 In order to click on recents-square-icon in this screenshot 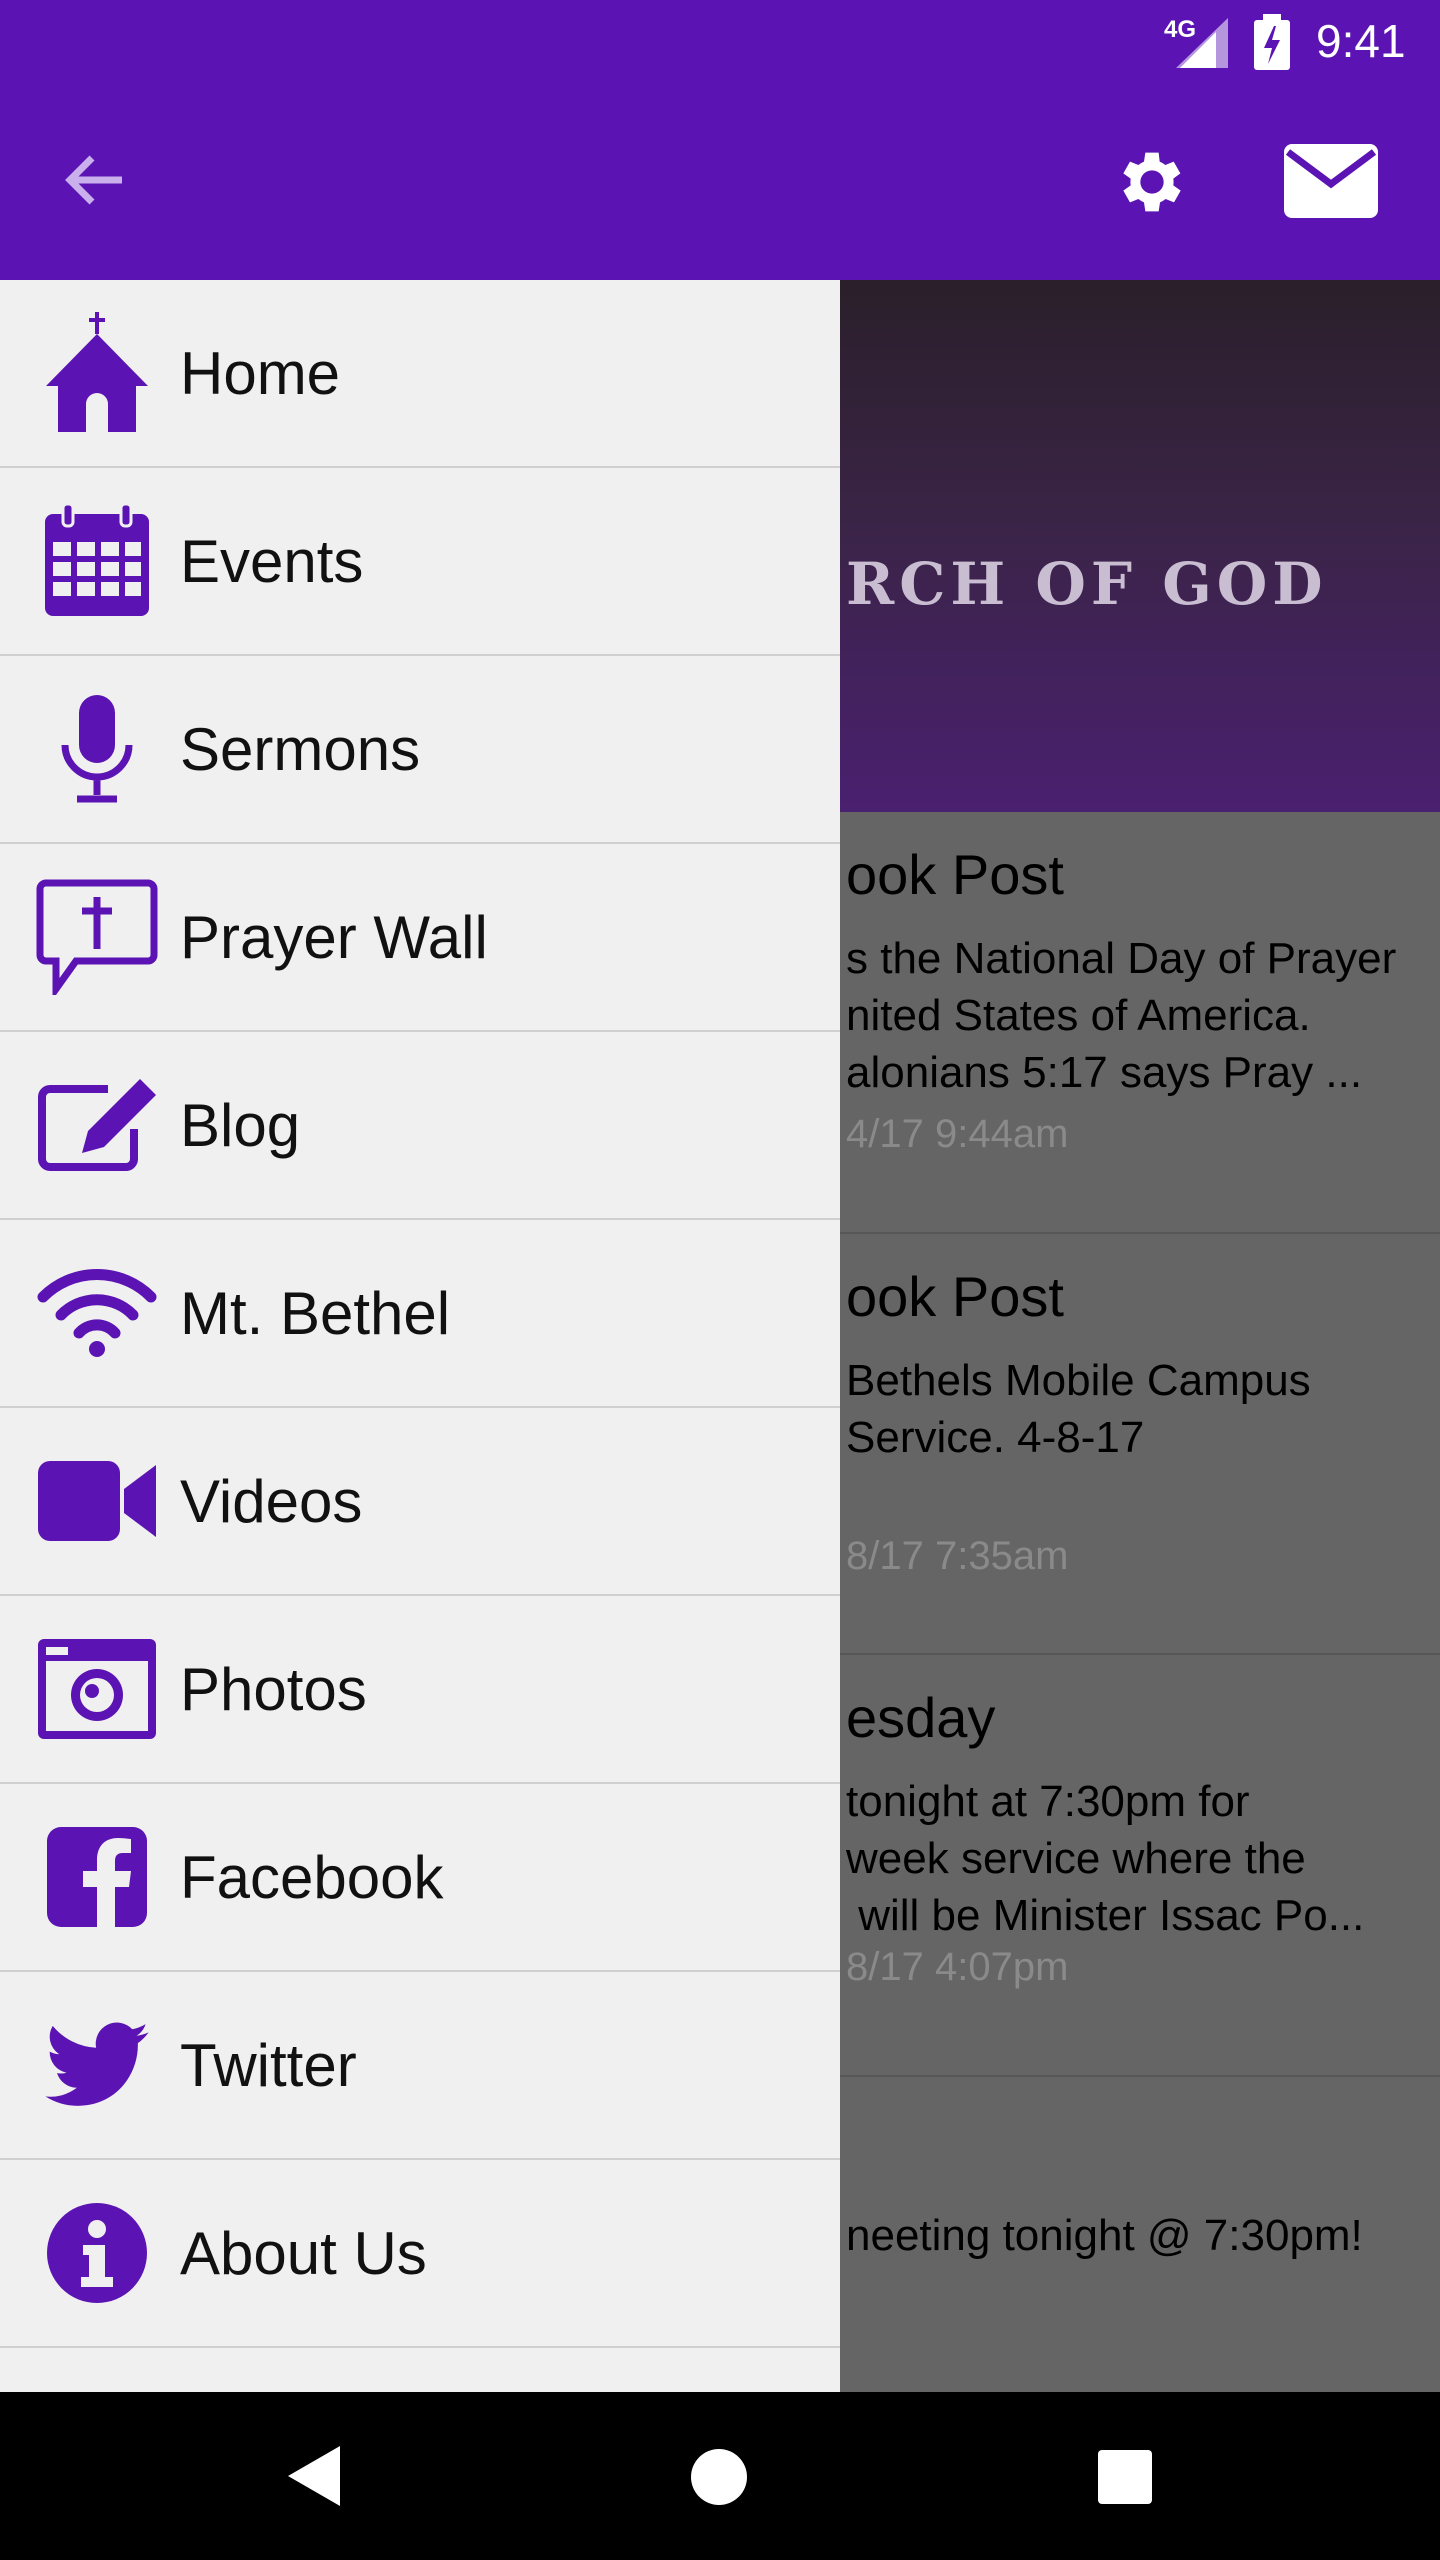, I will do `click(1125, 2477)`.